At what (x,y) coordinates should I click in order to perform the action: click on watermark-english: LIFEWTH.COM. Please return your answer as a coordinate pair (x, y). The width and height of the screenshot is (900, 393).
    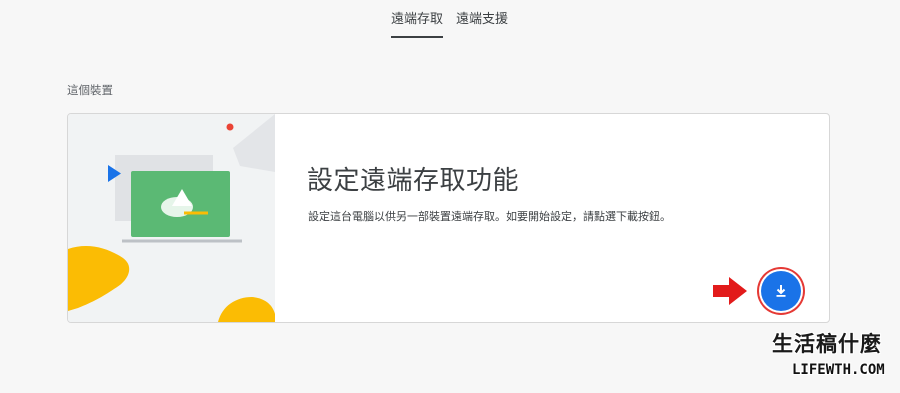
    Looking at the image, I should click on (838, 370).